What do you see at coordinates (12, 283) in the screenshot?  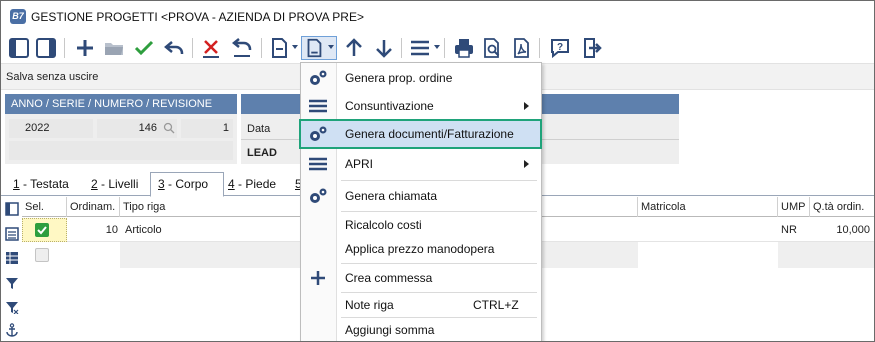 I see `filter-icon` at bounding box center [12, 283].